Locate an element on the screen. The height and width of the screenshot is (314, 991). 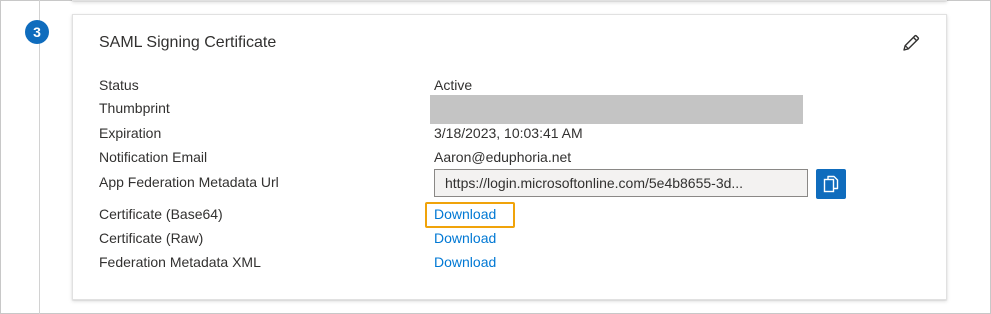
copy-to-clipboard-button is located at coordinates (831, 184).